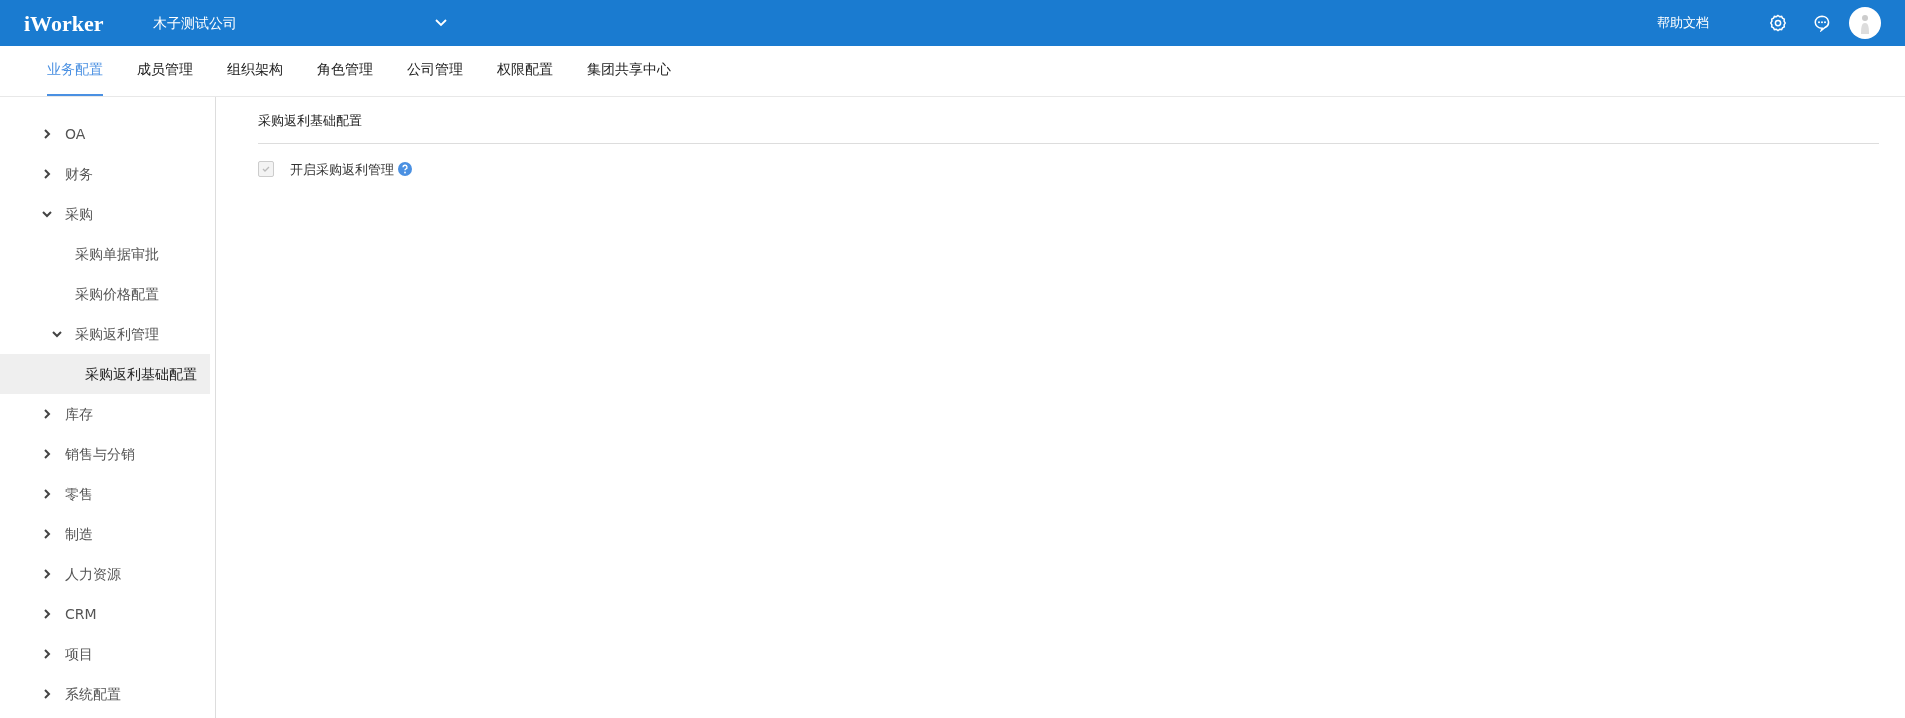  What do you see at coordinates (64, 23) in the screenshot?
I see `app-logo: iWorker` at bounding box center [64, 23].